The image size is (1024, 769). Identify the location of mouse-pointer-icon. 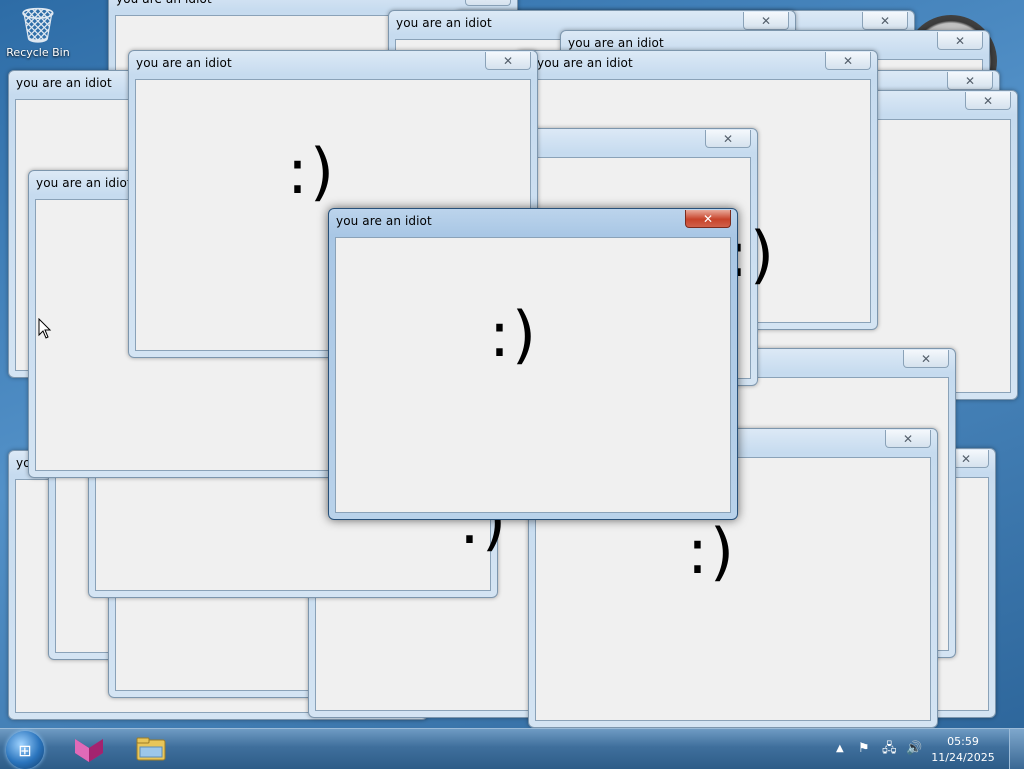
(45, 328).